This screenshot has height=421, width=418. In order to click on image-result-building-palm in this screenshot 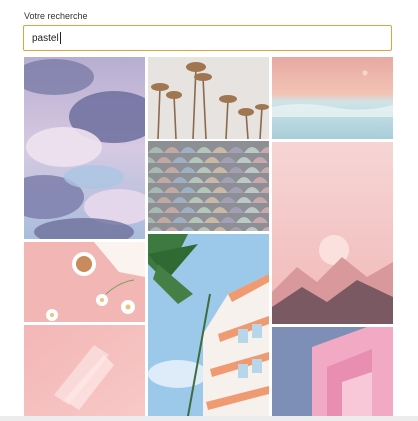, I will do `click(208, 325)`.